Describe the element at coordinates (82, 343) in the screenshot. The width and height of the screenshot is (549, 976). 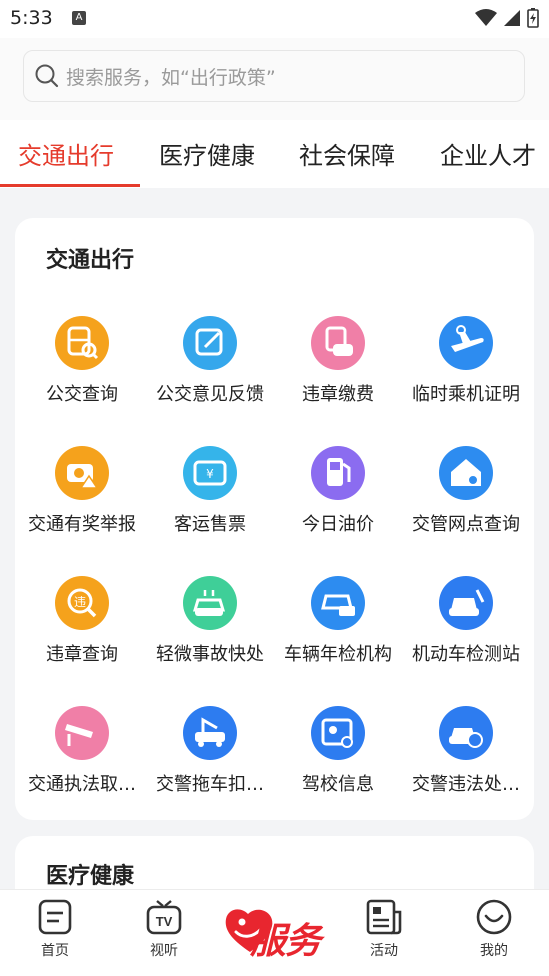
I see `bus-search-icon` at that location.